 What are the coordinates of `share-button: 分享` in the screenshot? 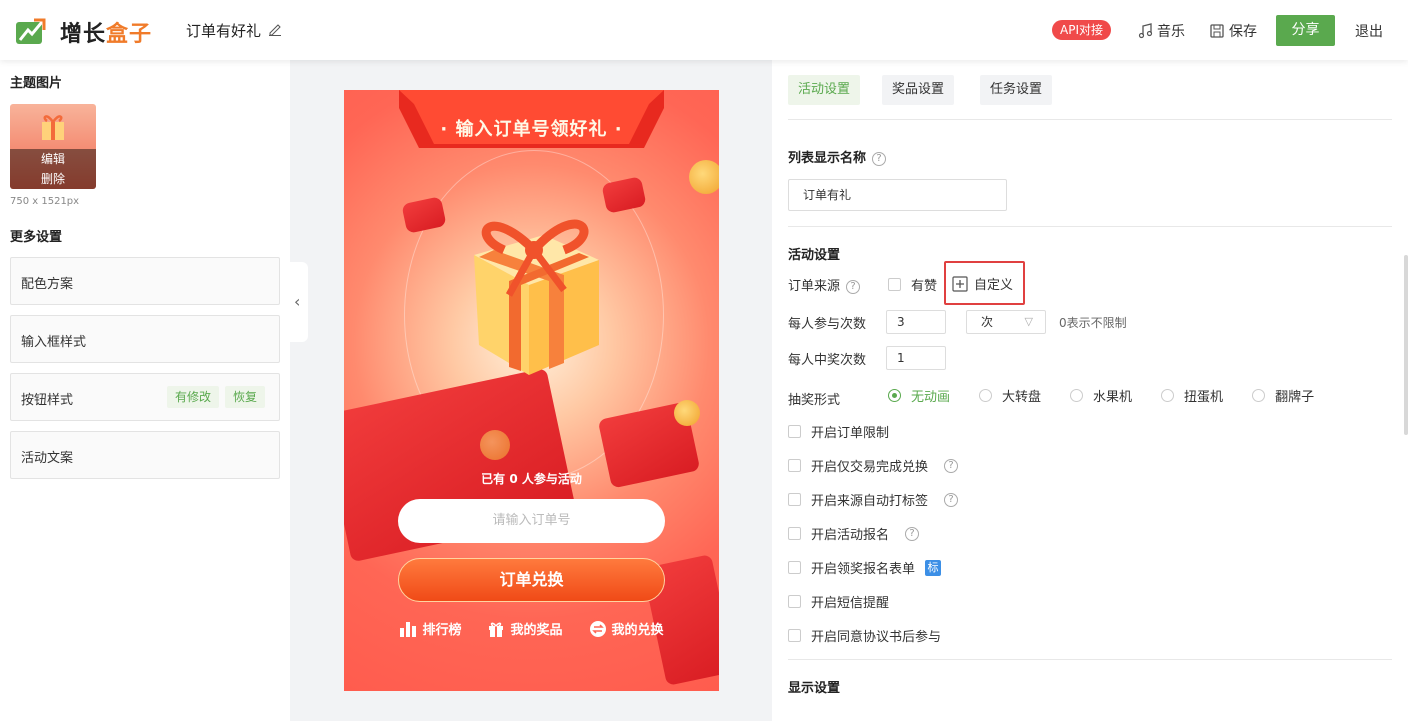 It's located at (1305, 30).